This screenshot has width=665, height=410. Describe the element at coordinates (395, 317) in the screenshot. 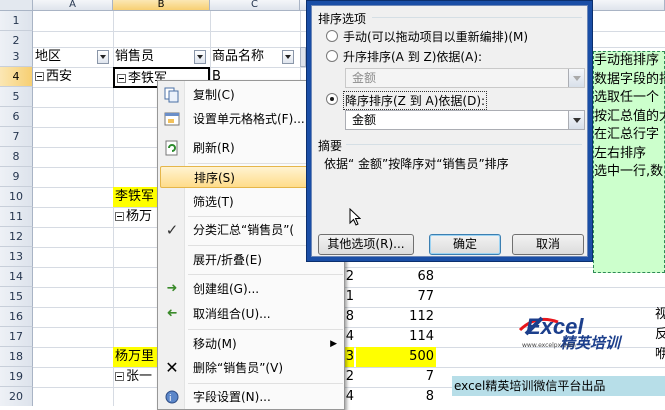

I see `cell-e: 112` at that location.